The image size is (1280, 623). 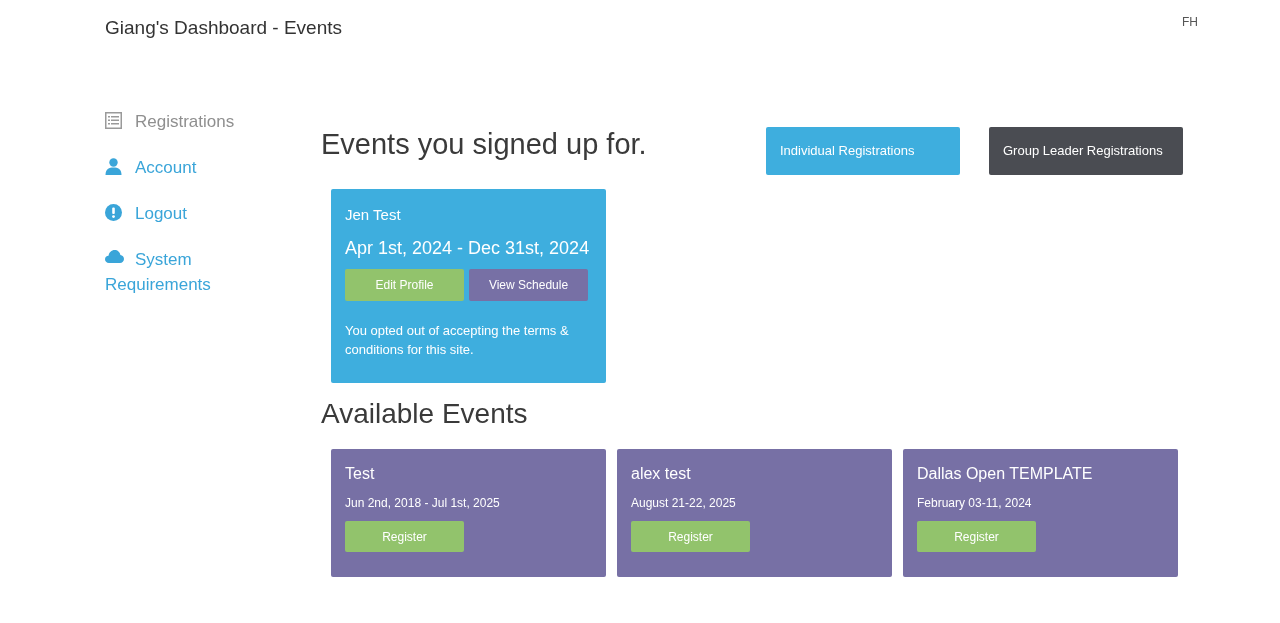 I want to click on section-heading: Available Events, so click(x=425, y=414).